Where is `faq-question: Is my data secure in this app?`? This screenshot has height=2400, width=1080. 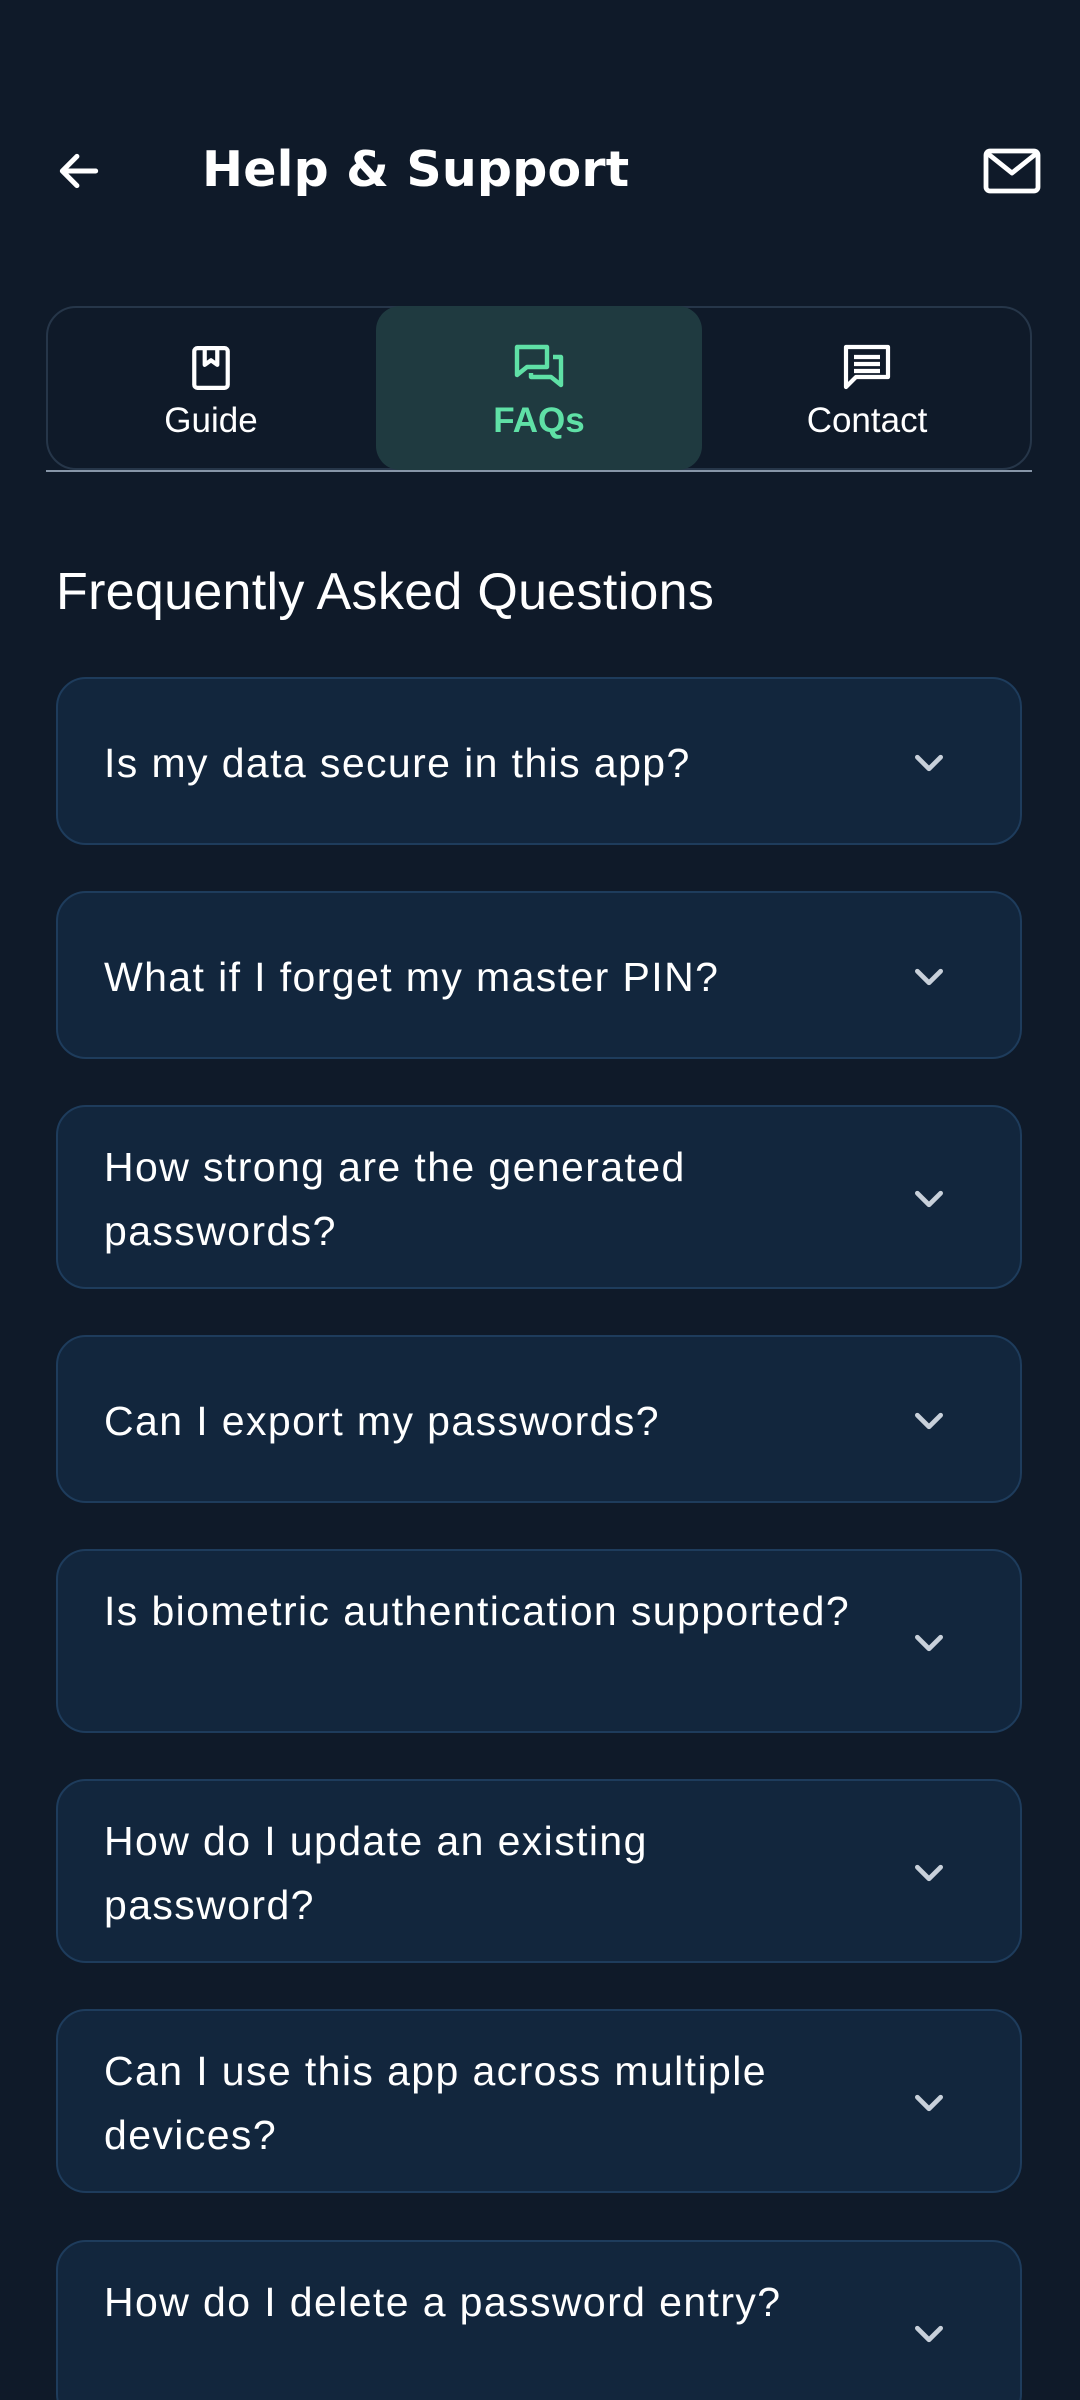 faq-question: Is my data secure in this app? is located at coordinates (397, 763).